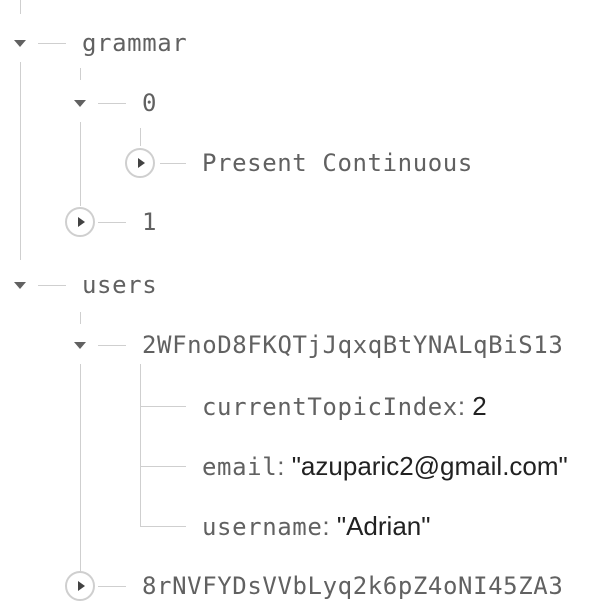 This screenshot has width=615, height=606. Describe the element at coordinates (119, 285) in the screenshot. I see `node-key-users: users` at that location.